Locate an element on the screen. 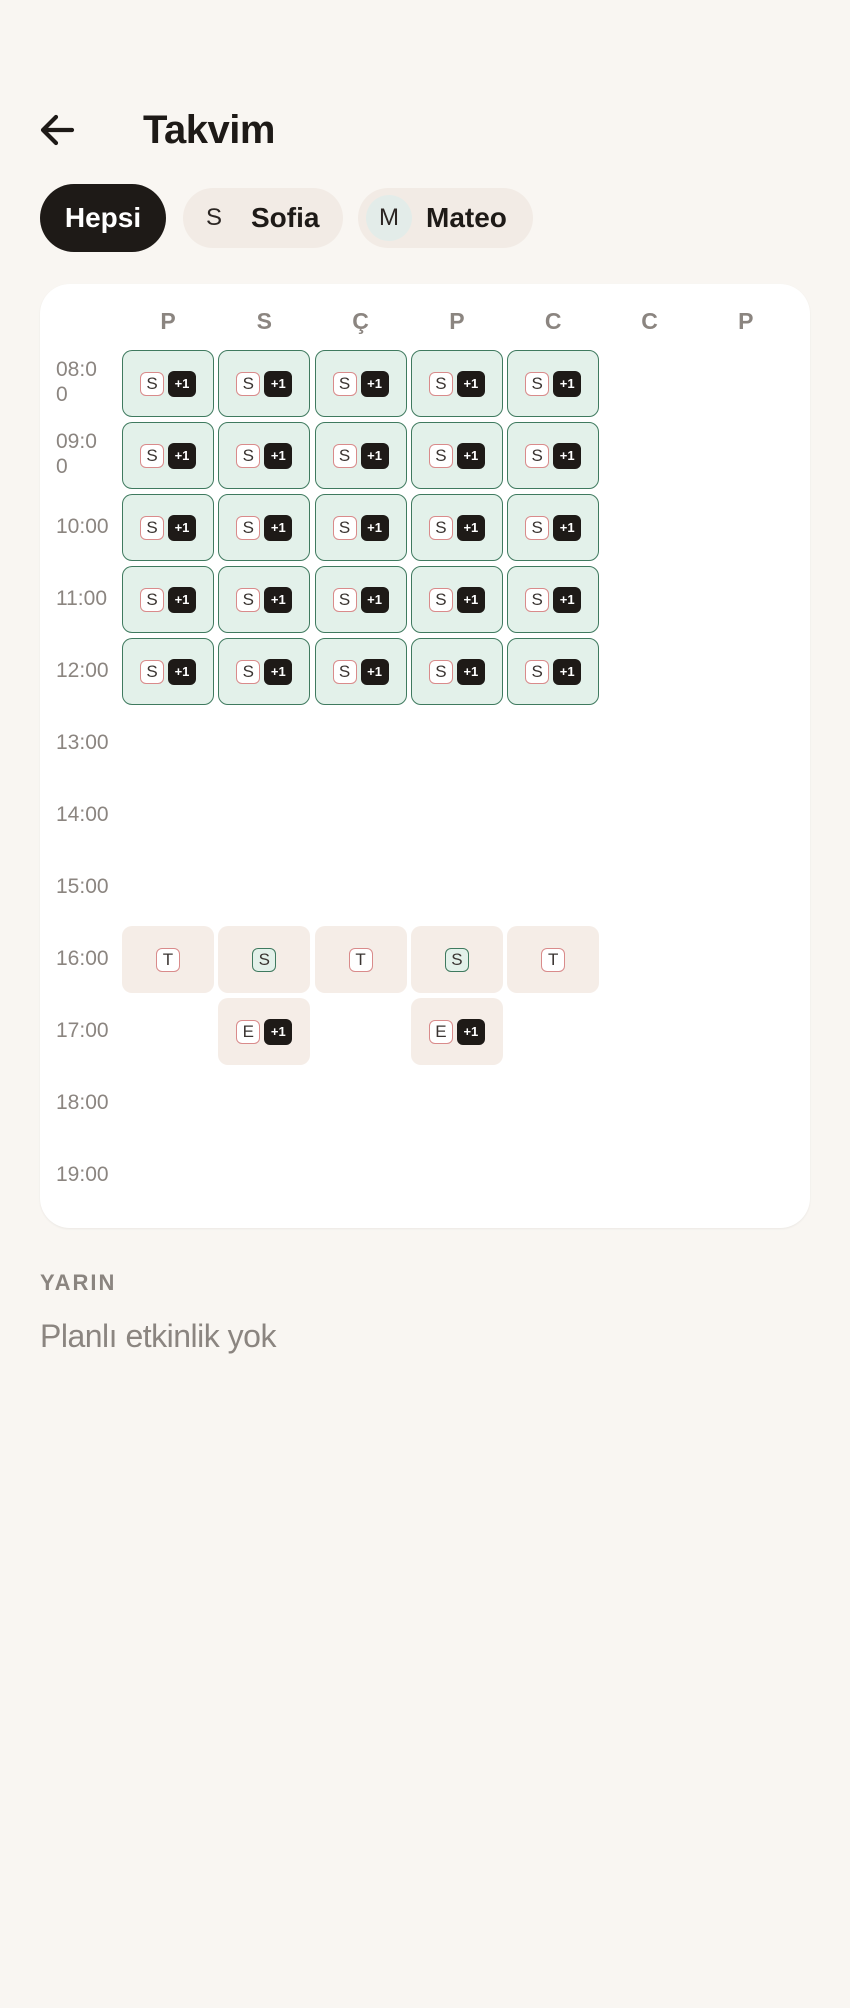 Image resolution: width=850 pixels, height=2008 pixels. avatar: M is located at coordinates (389, 218).